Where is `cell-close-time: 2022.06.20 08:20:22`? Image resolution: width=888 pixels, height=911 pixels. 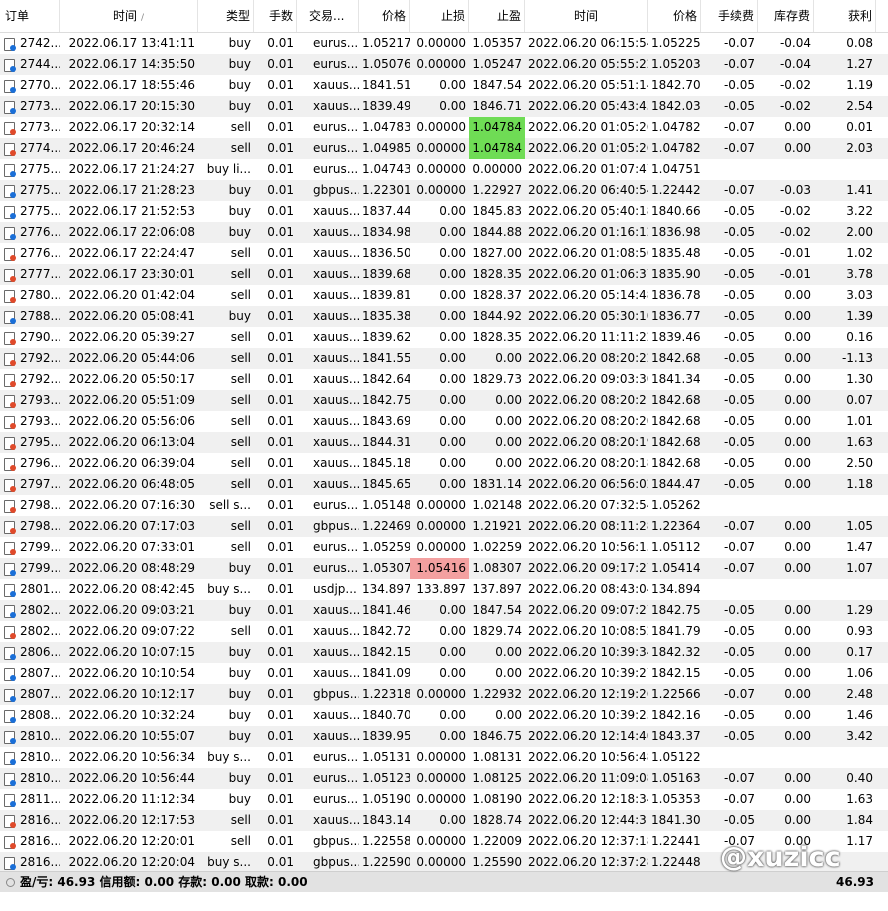 cell-close-time: 2022.06.20 08:20:22 is located at coordinates (586, 358).